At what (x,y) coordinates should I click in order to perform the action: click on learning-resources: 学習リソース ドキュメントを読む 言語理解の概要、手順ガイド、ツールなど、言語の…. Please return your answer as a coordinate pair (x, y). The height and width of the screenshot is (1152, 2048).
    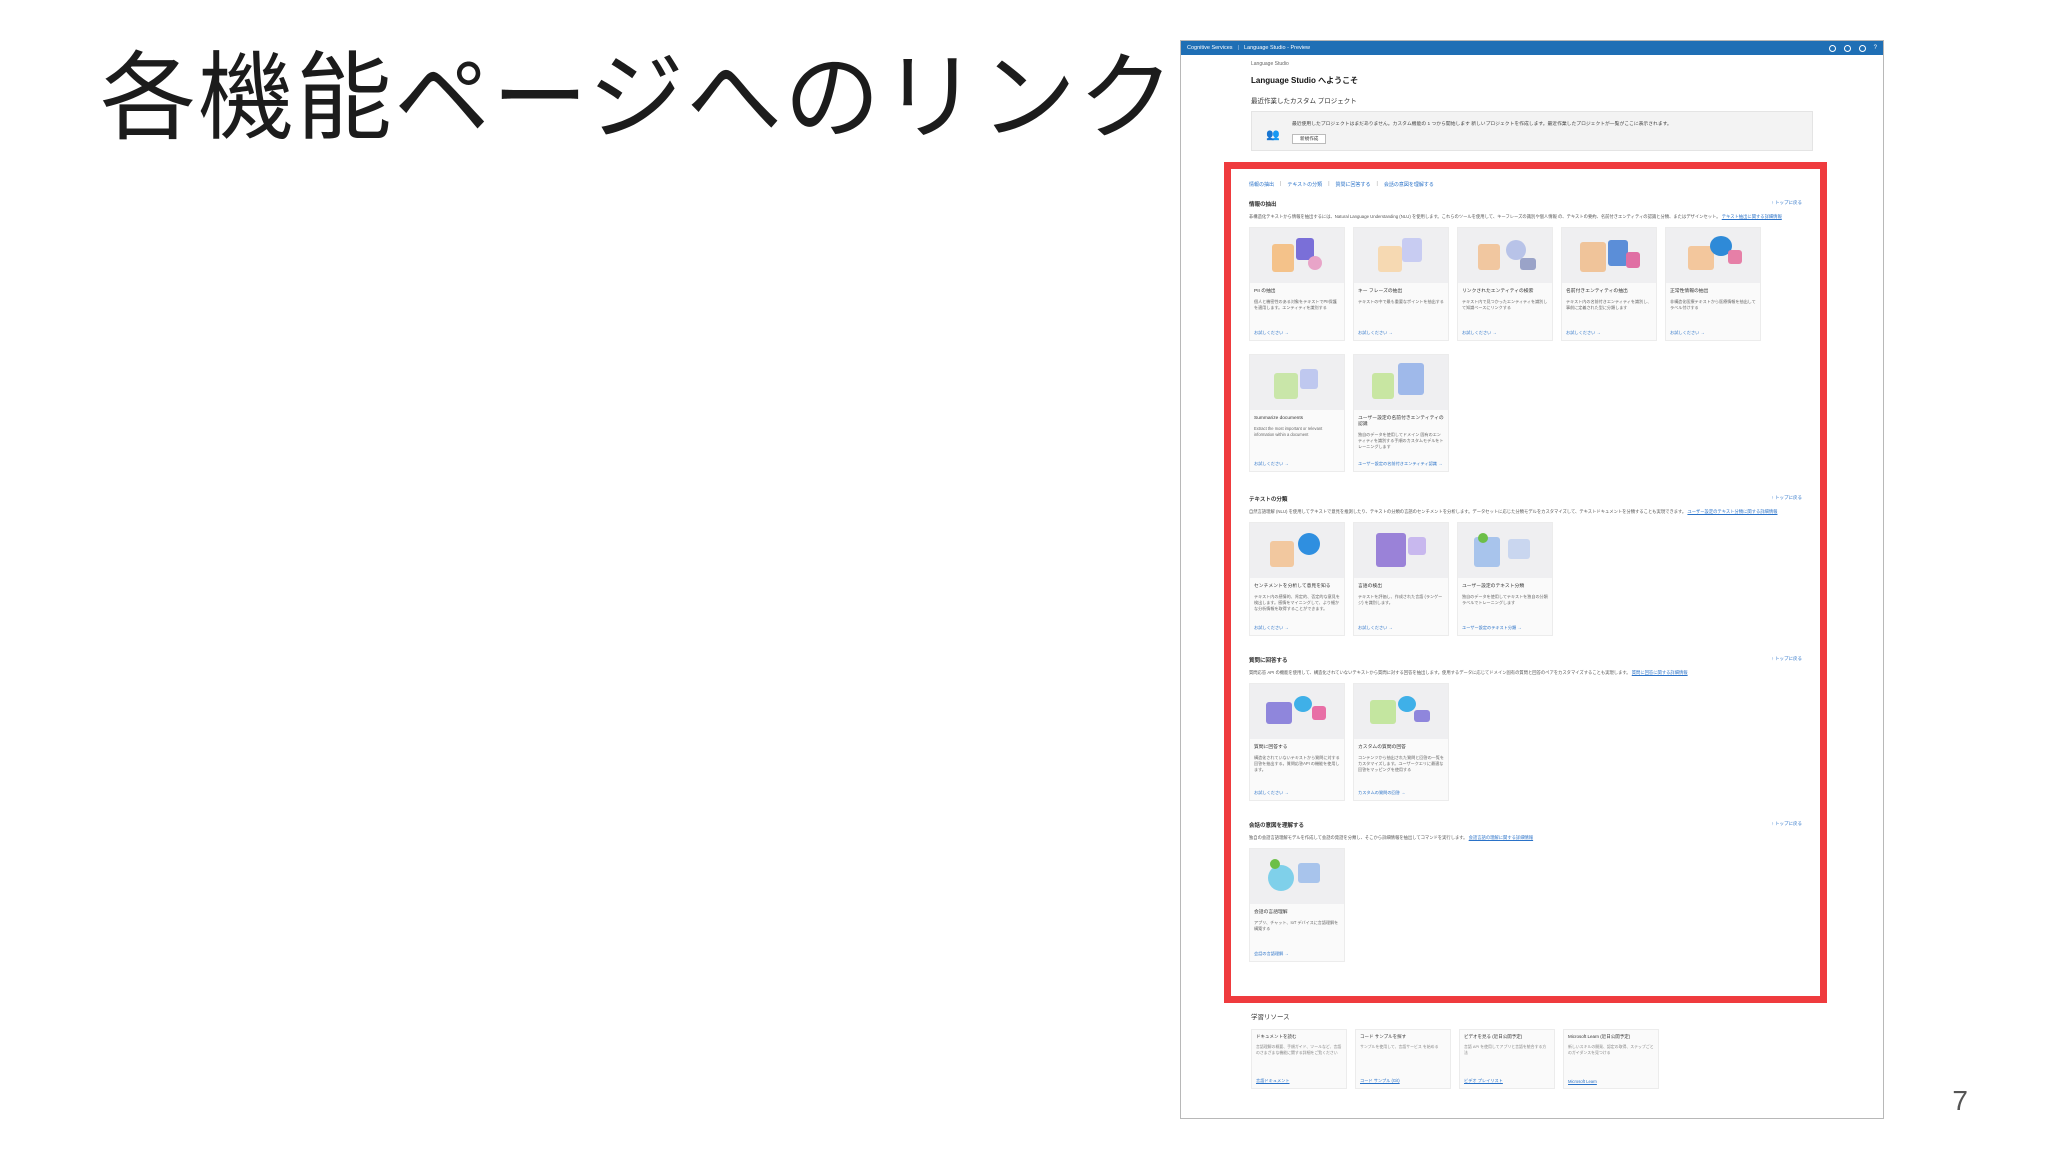
    Looking at the image, I should click on (1551, 1050).